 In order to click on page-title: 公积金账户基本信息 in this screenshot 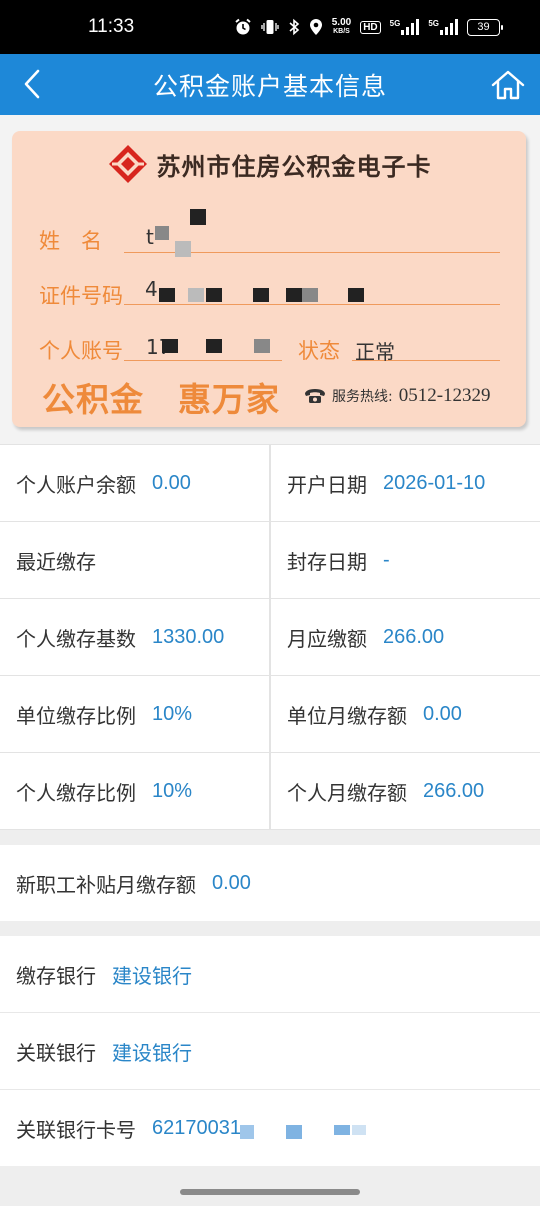, I will do `click(269, 86)`.